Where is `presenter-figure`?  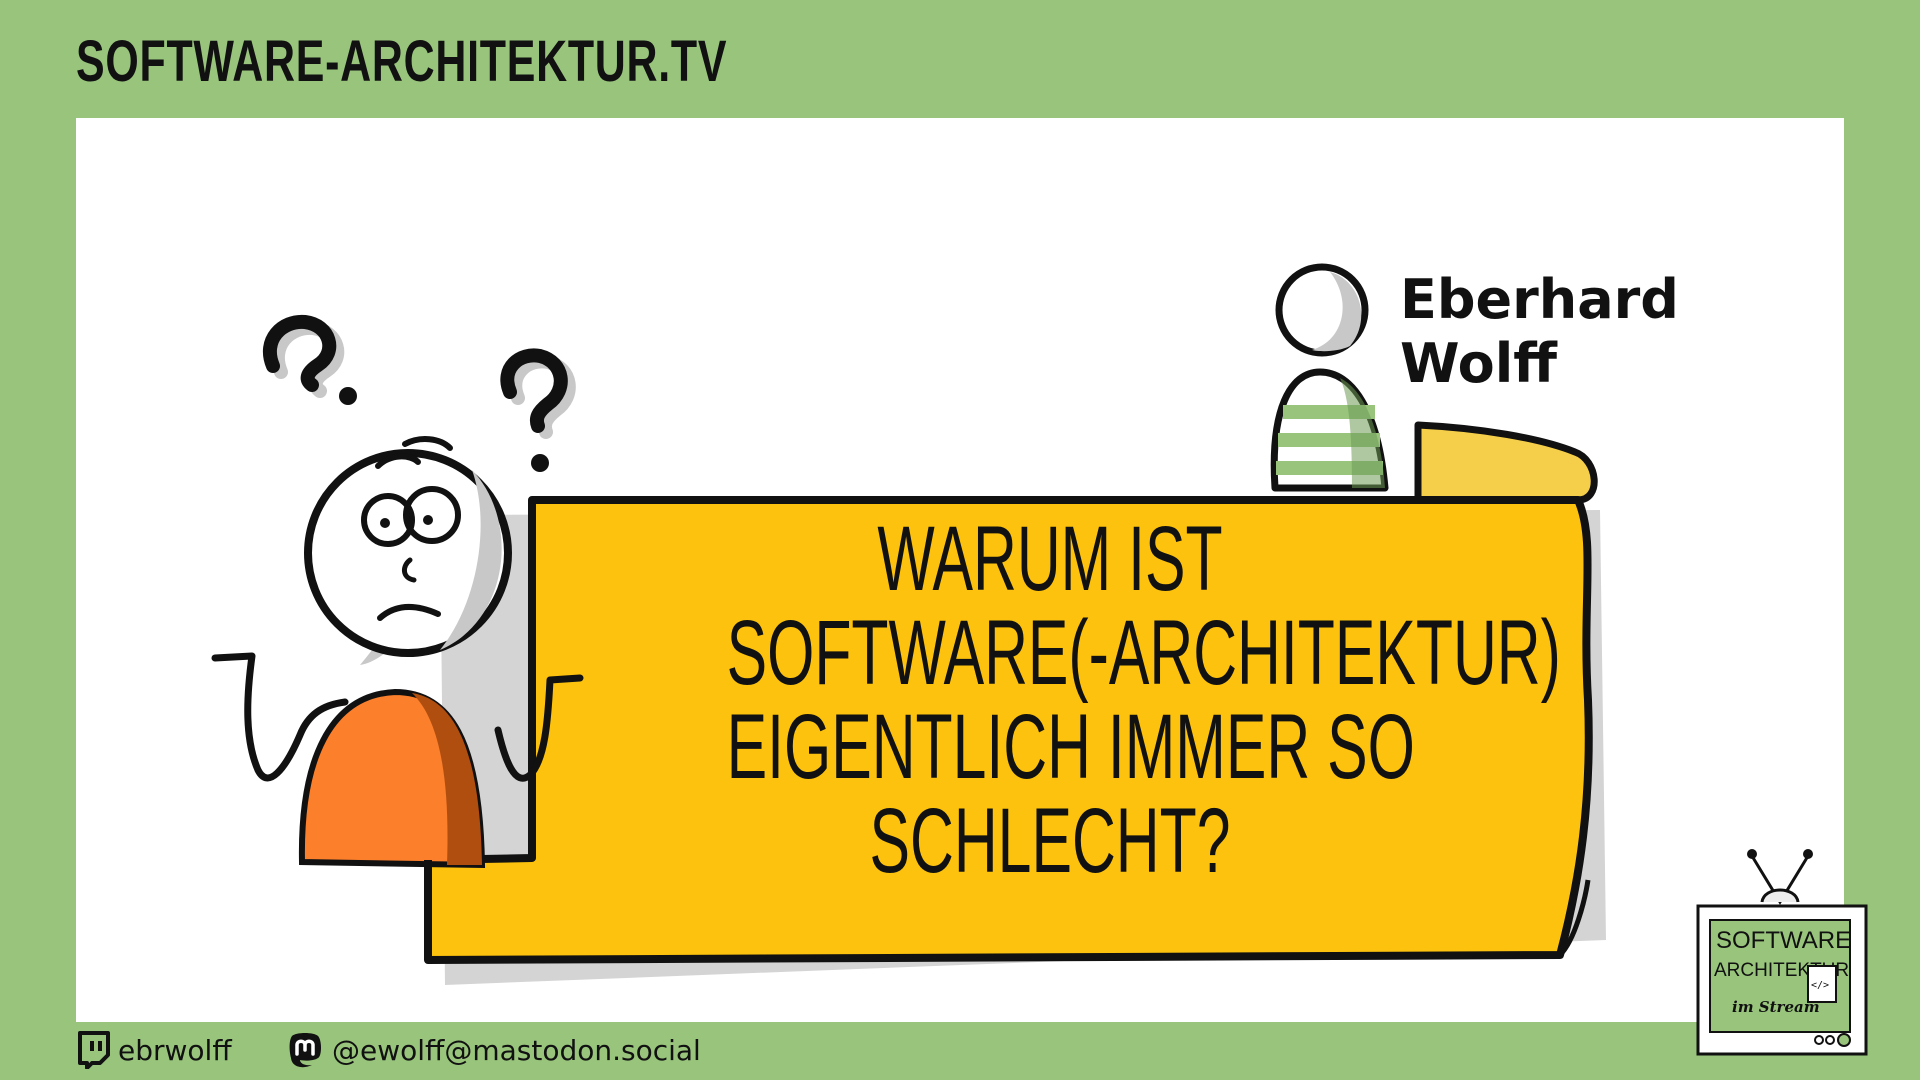
presenter-figure is located at coordinates (1329, 377).